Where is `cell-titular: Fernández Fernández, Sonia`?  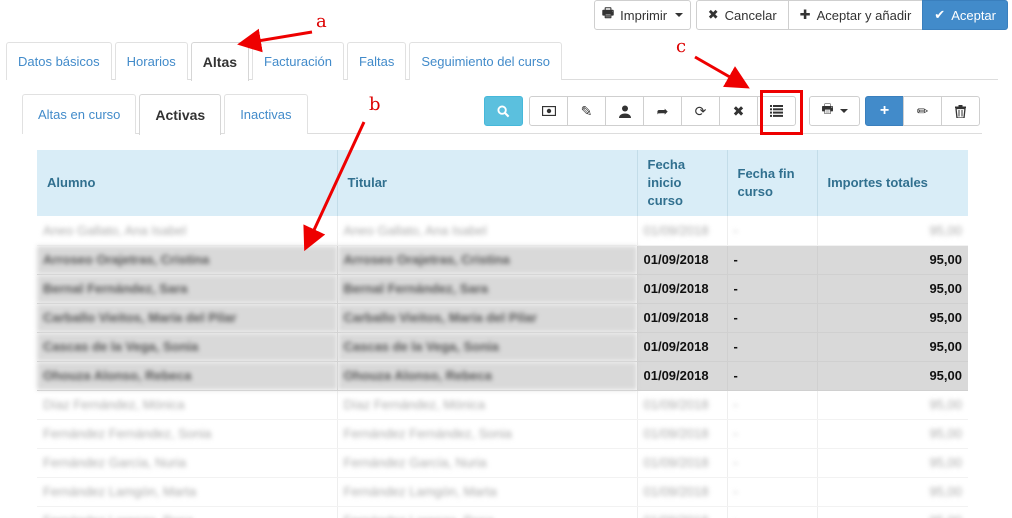 cell-titular: Fernández Fernández, Sonia is located at coordinates (487, 434).